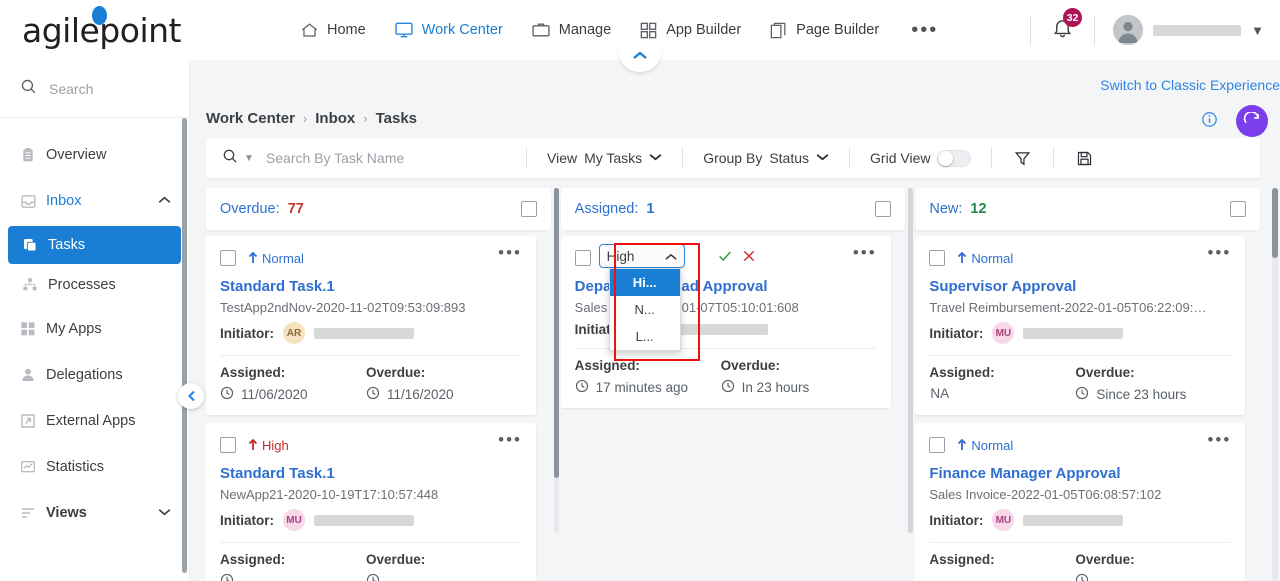 This screenshot has height=581, width=1280. Describe the element at coordinates (94, 513) in the screenshot. I see `sidebar-item-views: Views` at that location.